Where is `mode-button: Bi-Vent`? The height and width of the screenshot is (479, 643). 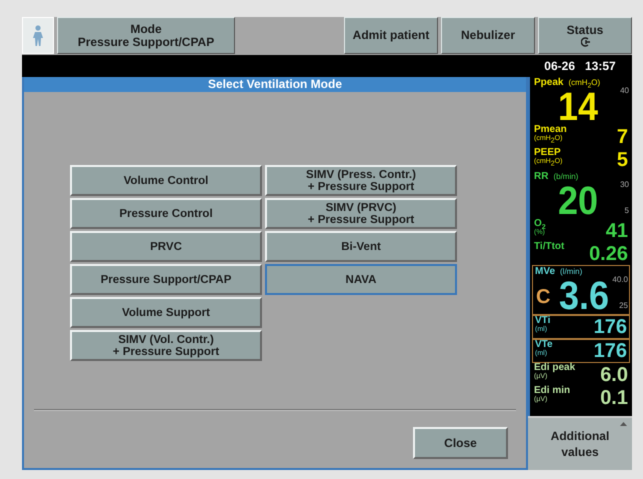 mode-button: Bi-Vent is located at coordinates (361, 246).